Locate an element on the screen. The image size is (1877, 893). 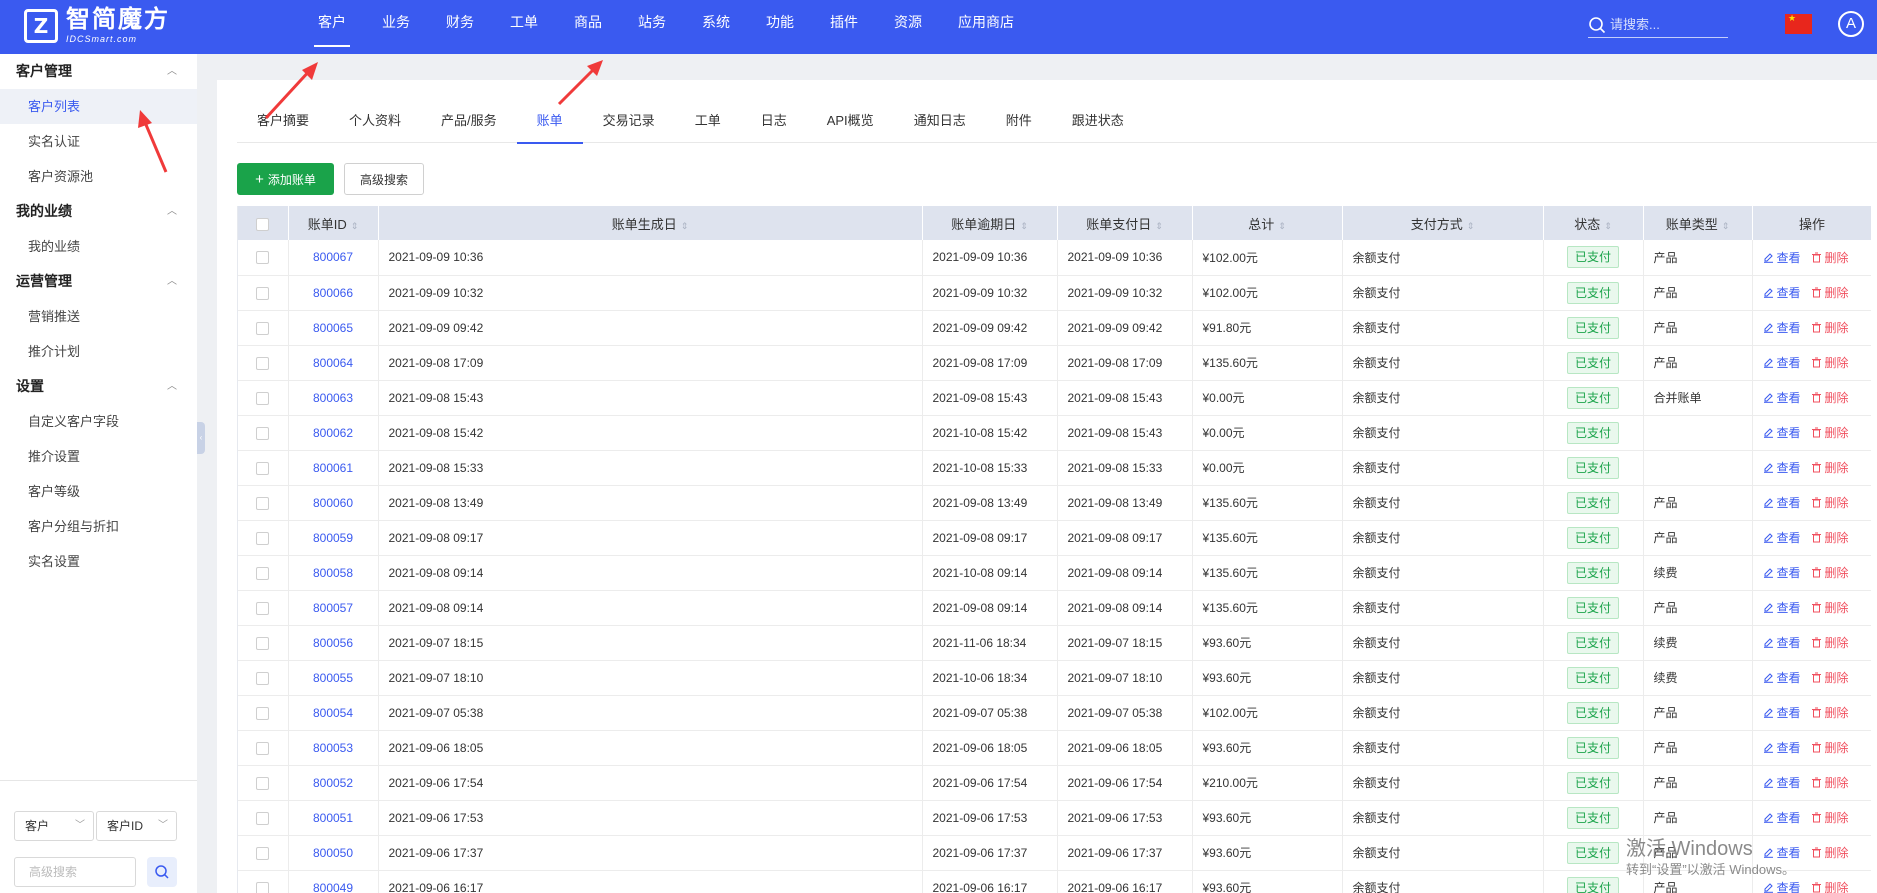
column-header: 账单类型 ⇕ is located at coordinates (1698, 223).